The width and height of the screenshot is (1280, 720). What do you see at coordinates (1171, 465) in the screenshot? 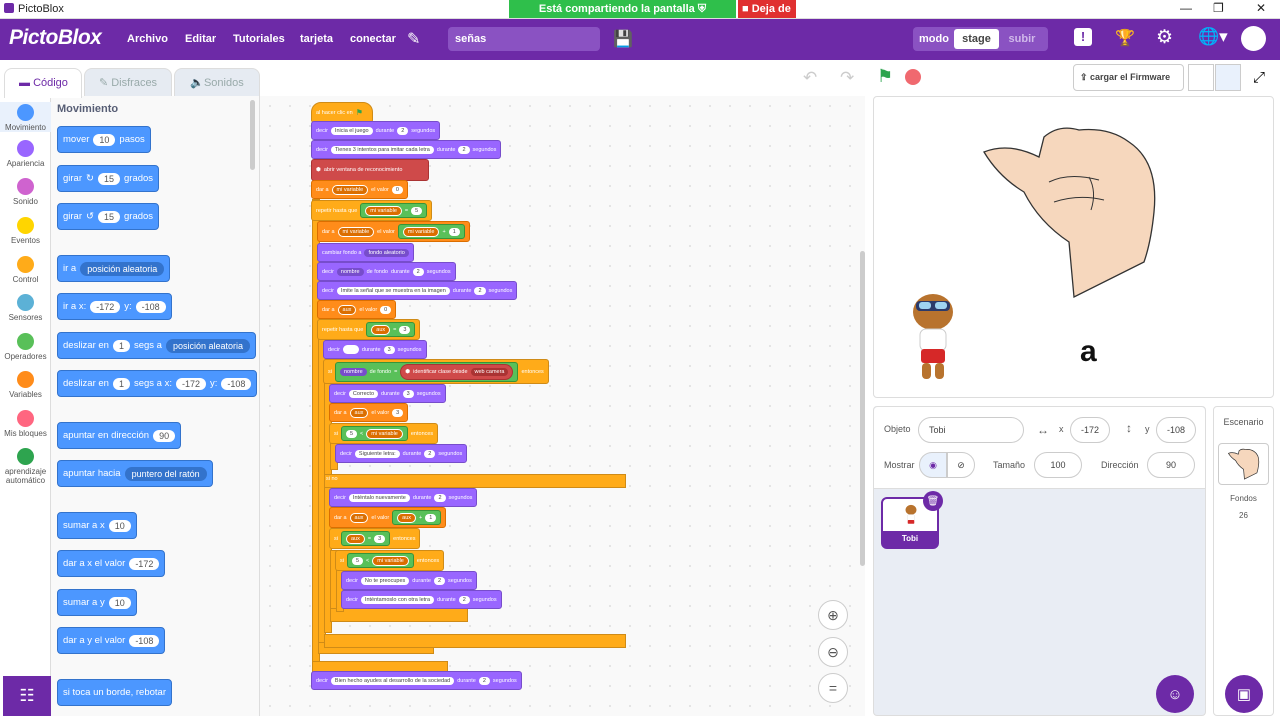
I see `direction-input: 90` at bounding box center [1171, 465].